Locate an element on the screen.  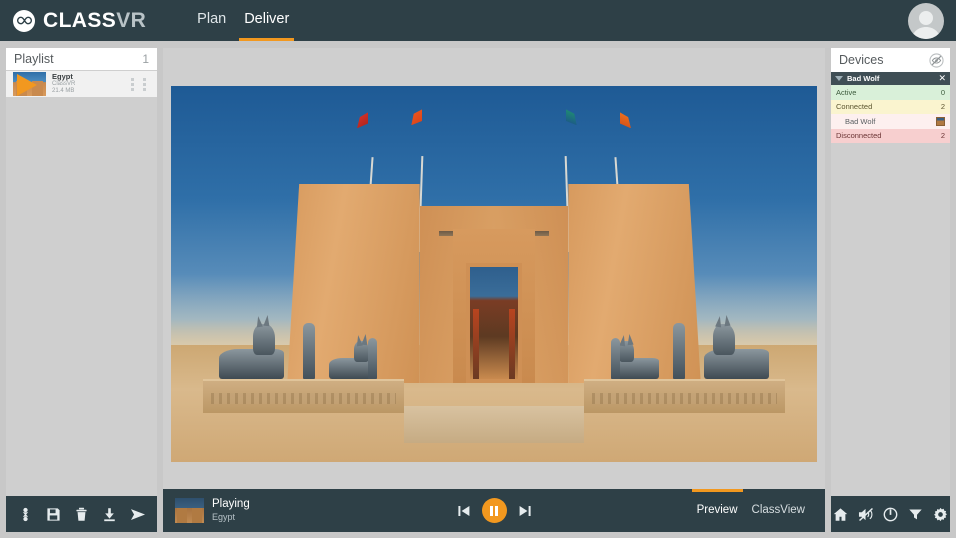
playlist-header: Playlist 1 is located at coordinates (81, 59).